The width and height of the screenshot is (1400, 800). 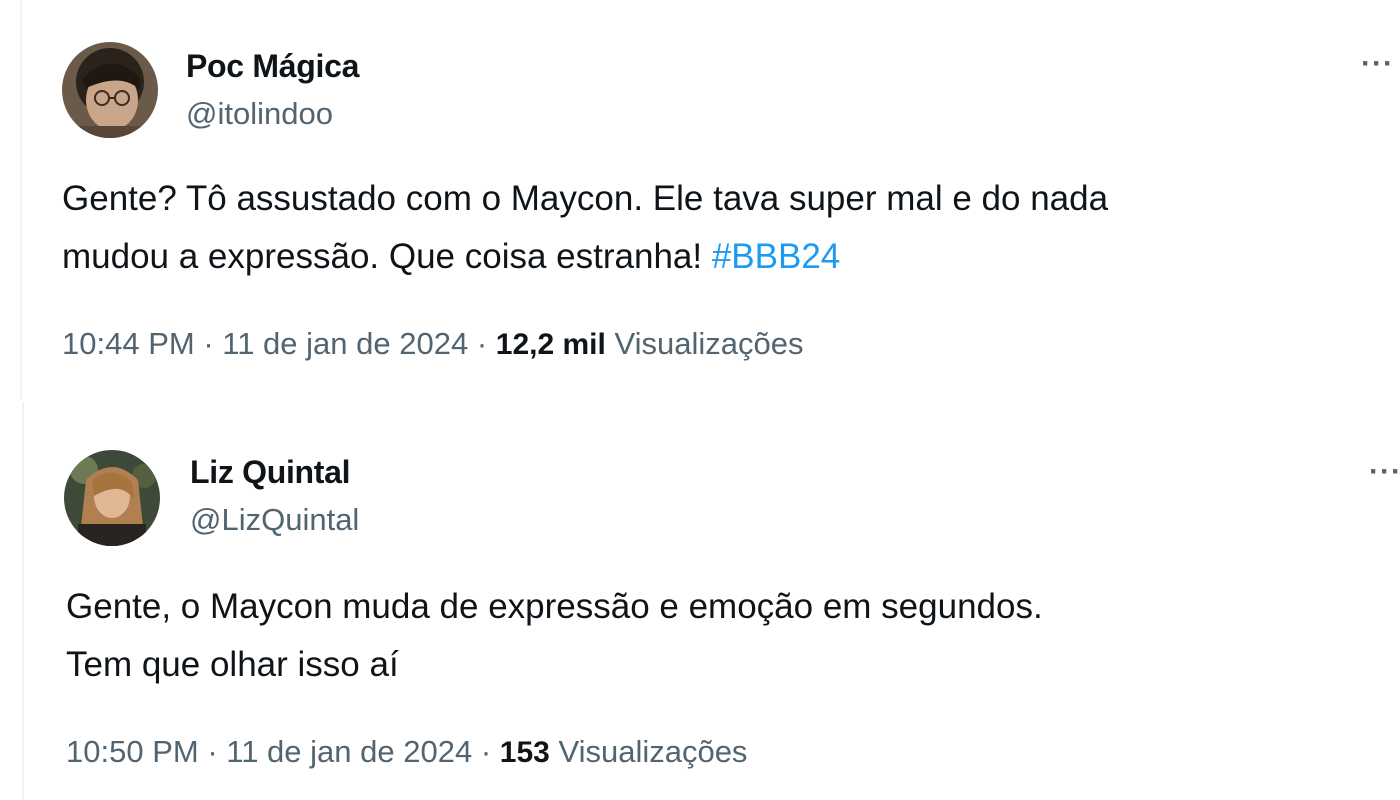 I want to click on tweet-time: 10:44 PM, so click(x=128, y=343).